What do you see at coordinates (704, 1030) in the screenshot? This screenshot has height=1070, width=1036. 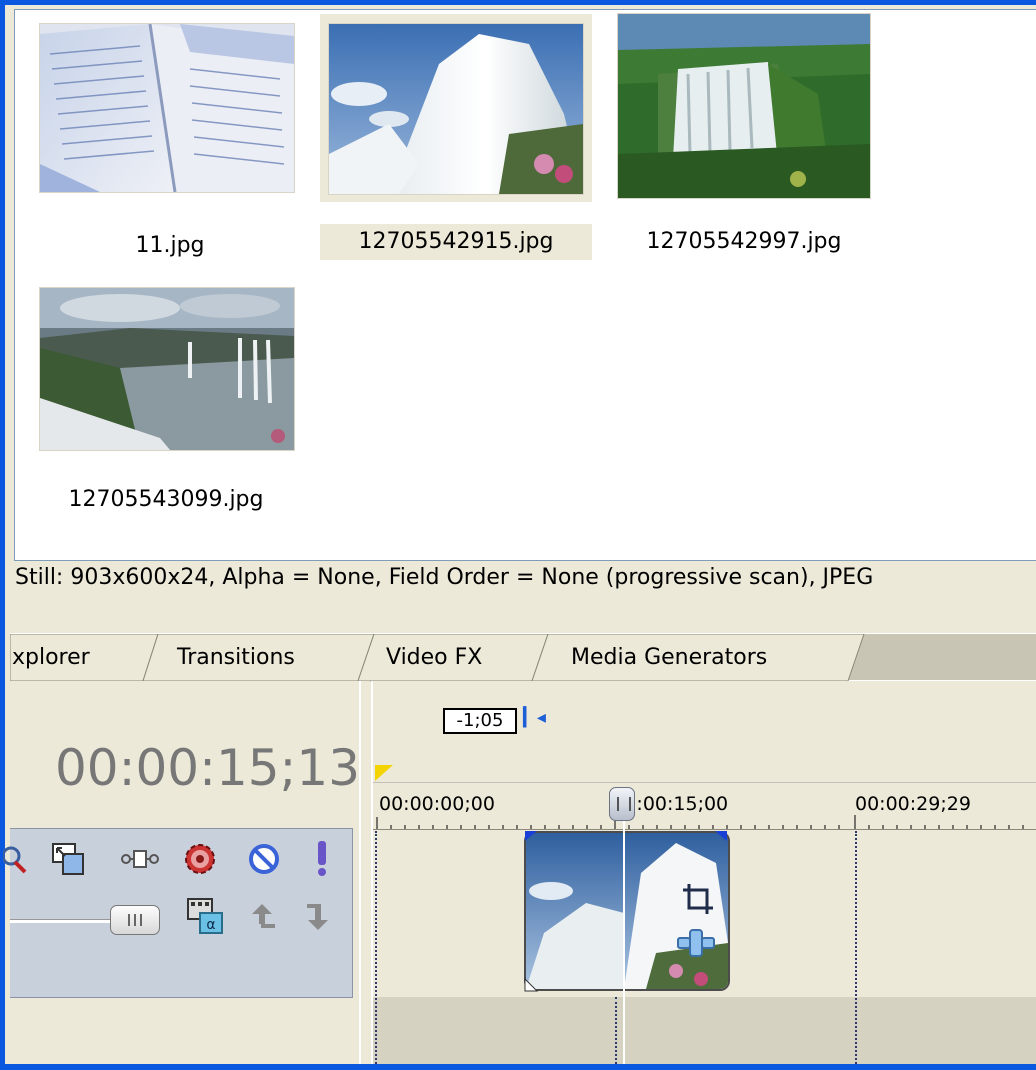 I see `second-track-lane` at bounding box center [704, 1030].